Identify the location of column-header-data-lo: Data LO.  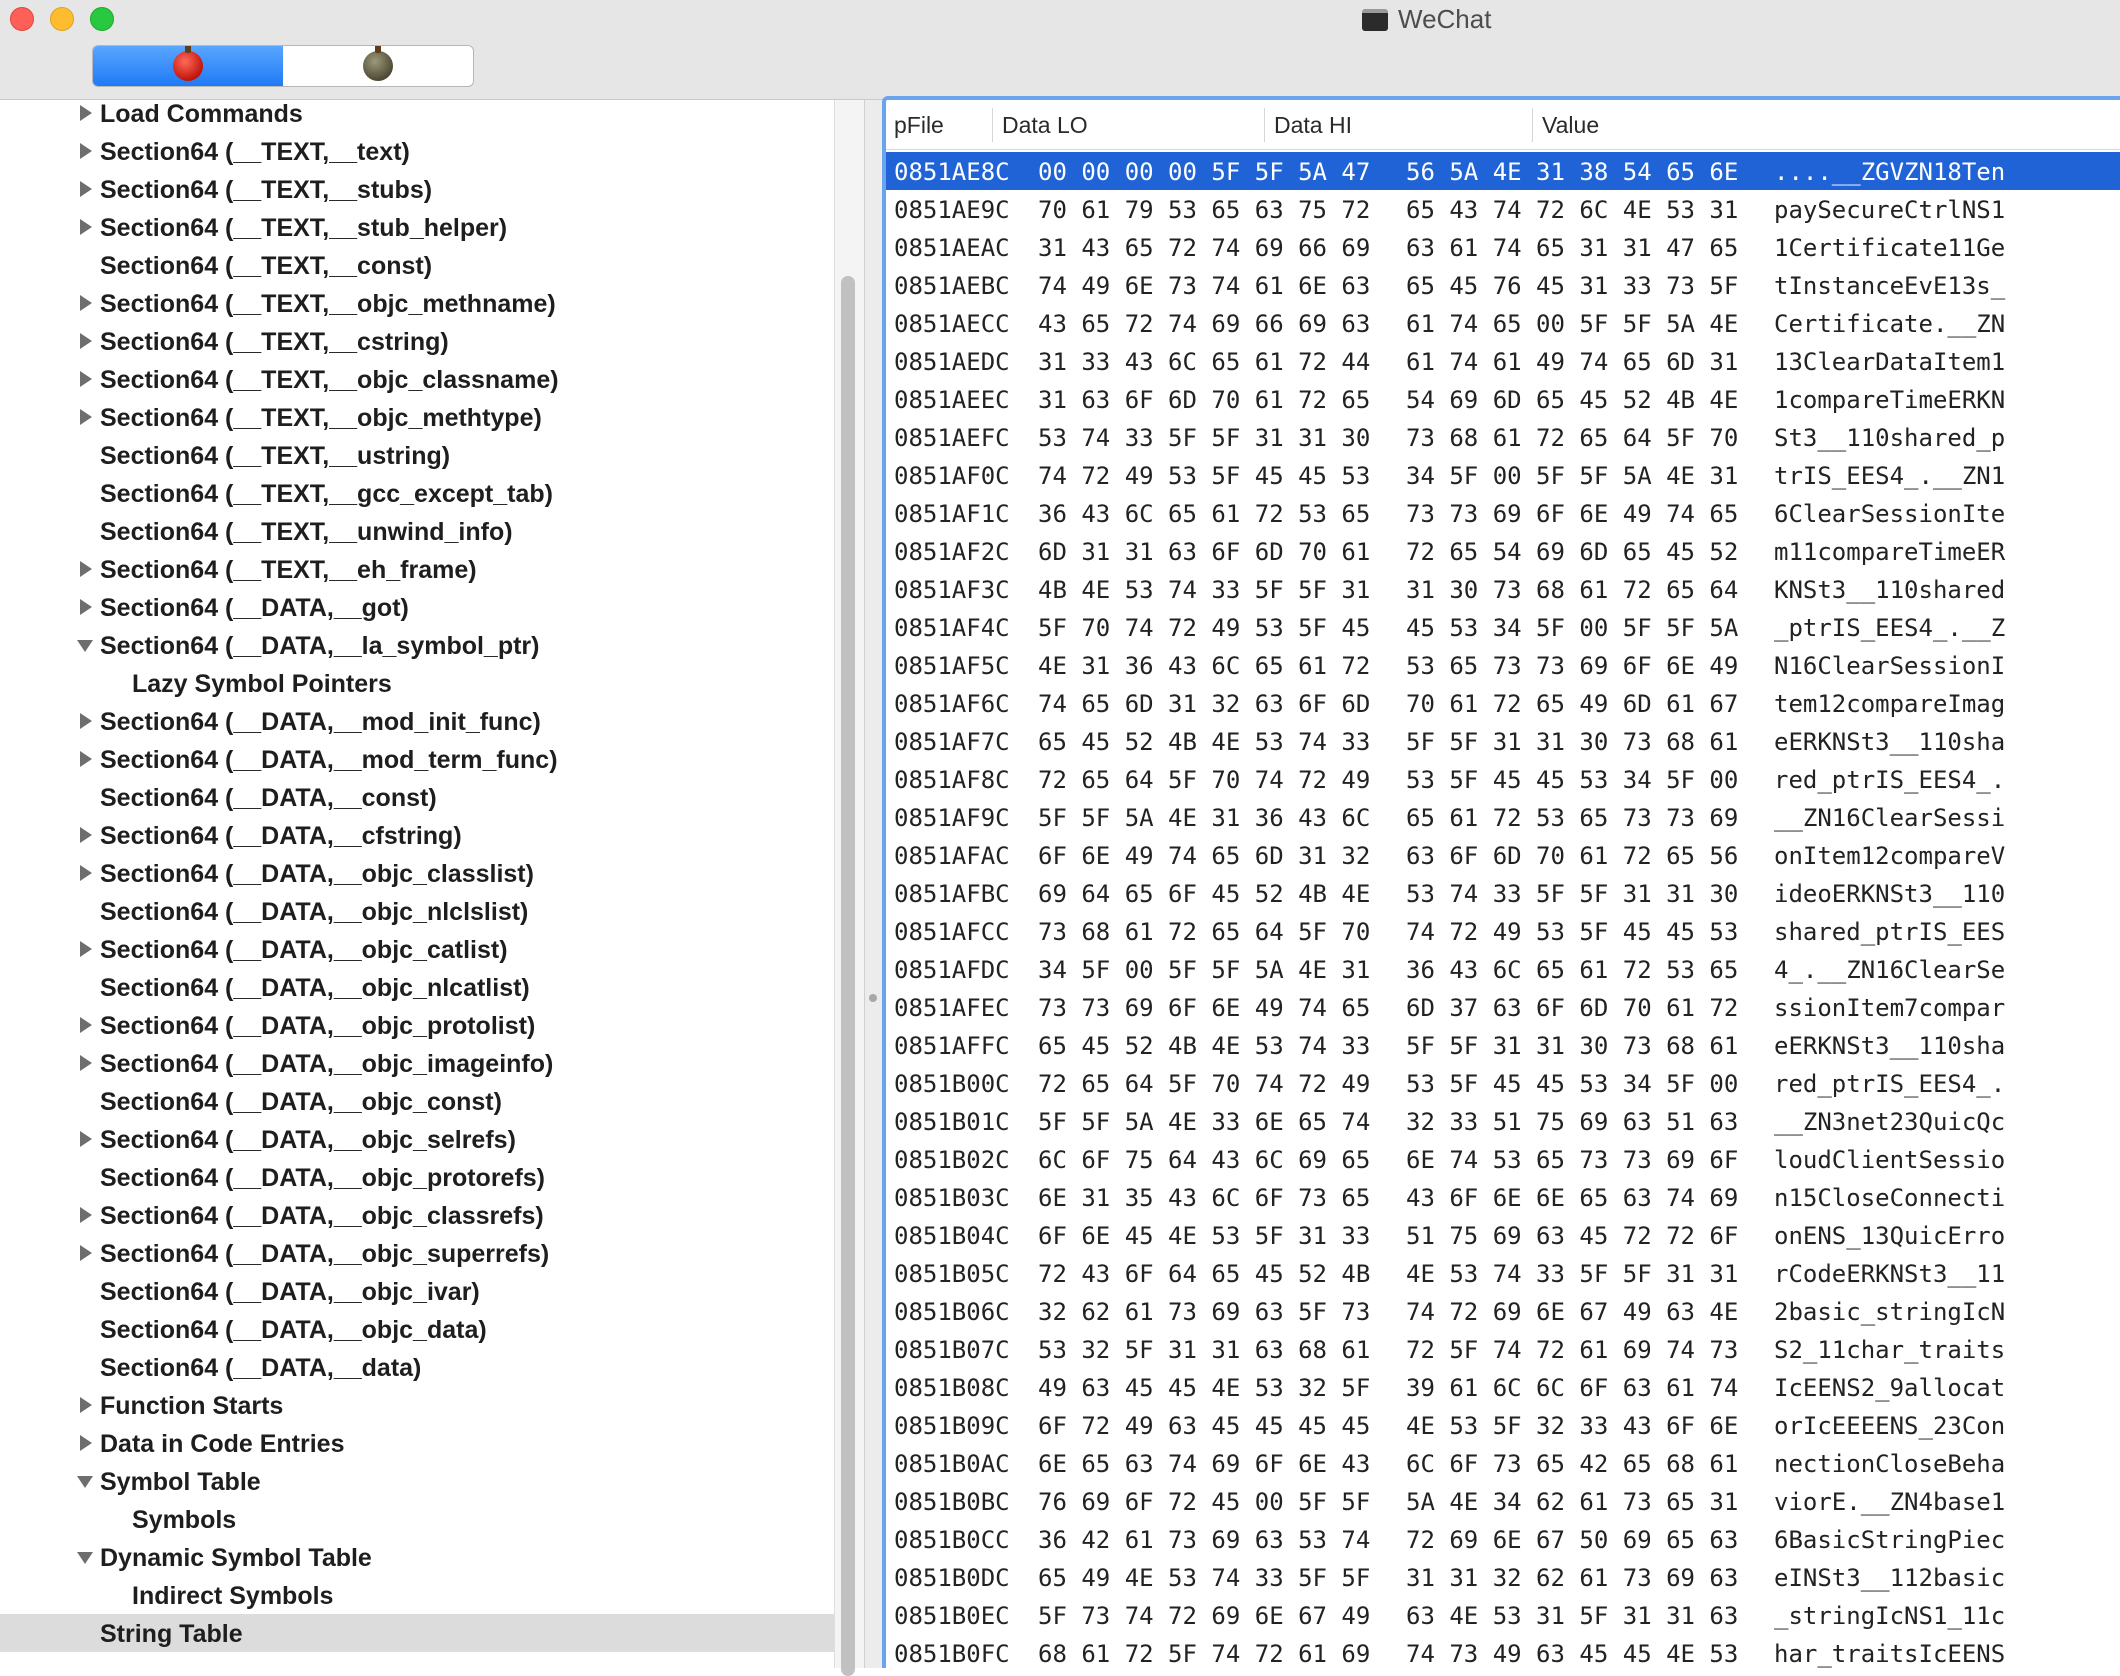
(1045, 125).